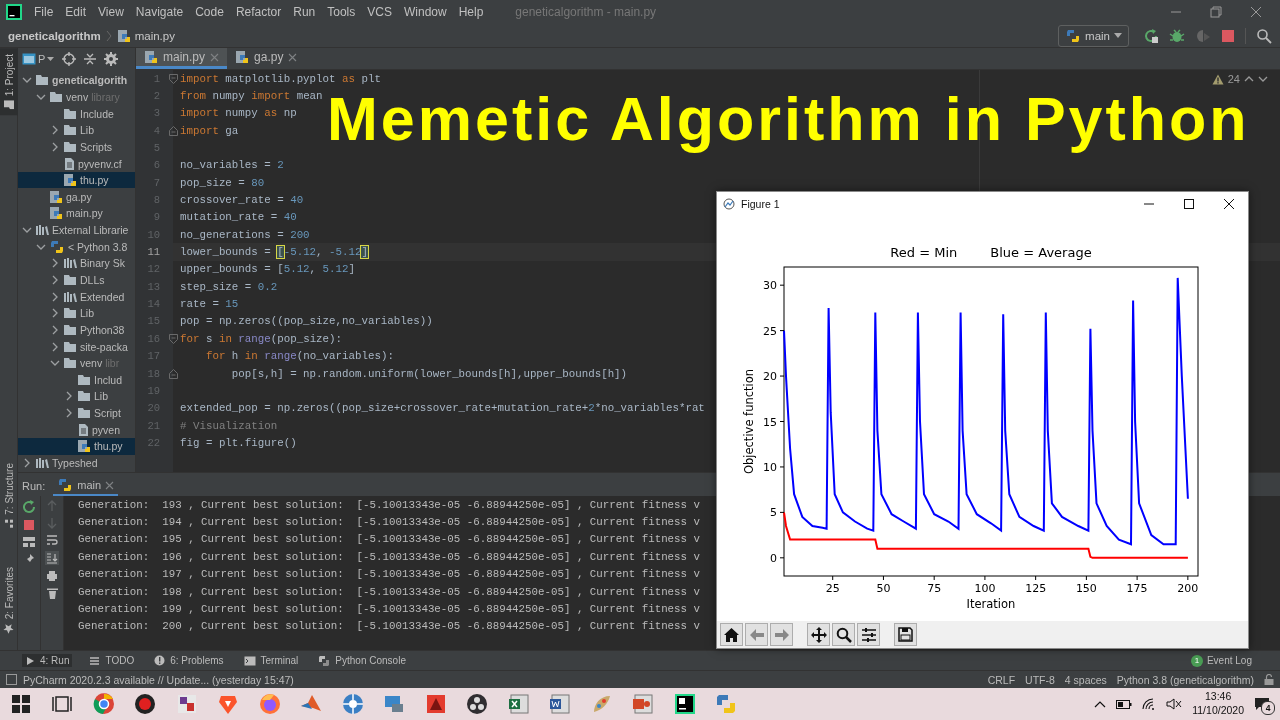  Describe the element at coordinates (1233, 79) in the screenshot. I see `warning-count: 24` at that location.